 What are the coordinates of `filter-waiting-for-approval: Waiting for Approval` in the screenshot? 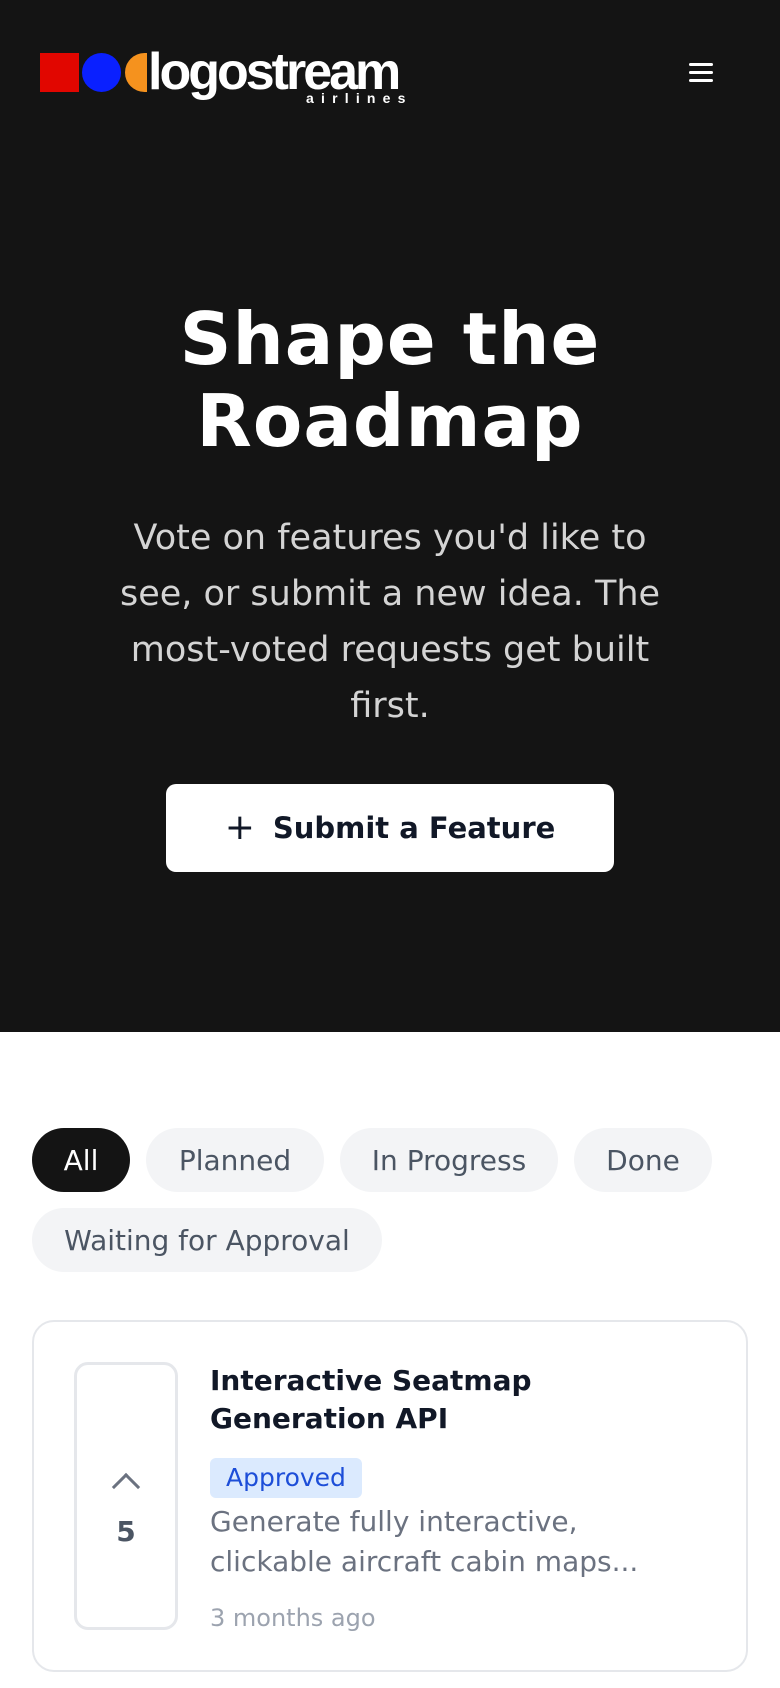 It's located at (207, 1240).